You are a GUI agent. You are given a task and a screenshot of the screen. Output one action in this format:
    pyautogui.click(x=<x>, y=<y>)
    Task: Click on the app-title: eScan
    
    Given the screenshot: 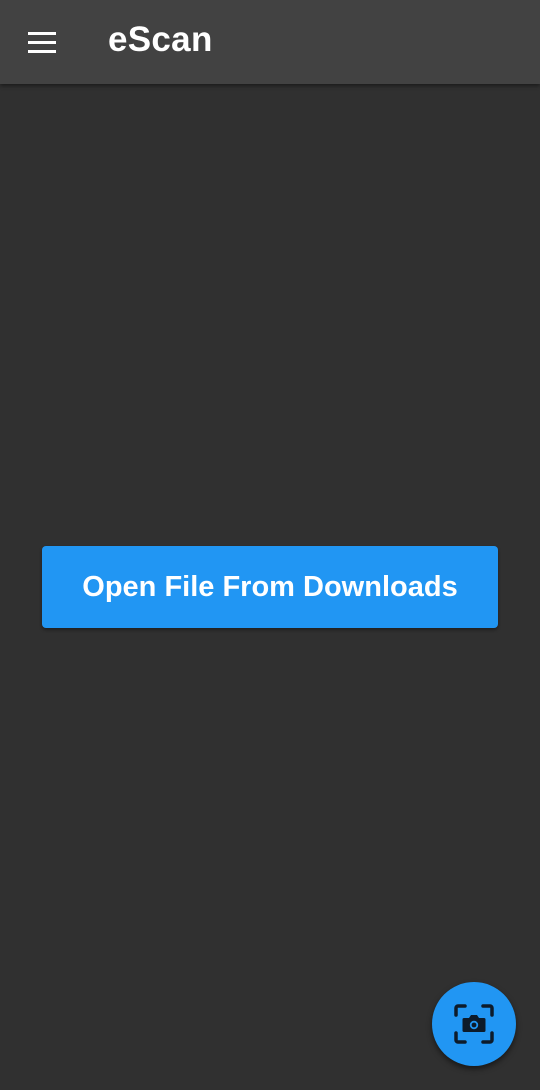 What is the action you would take?
    pyautogui.click(x=160, y=39)
    